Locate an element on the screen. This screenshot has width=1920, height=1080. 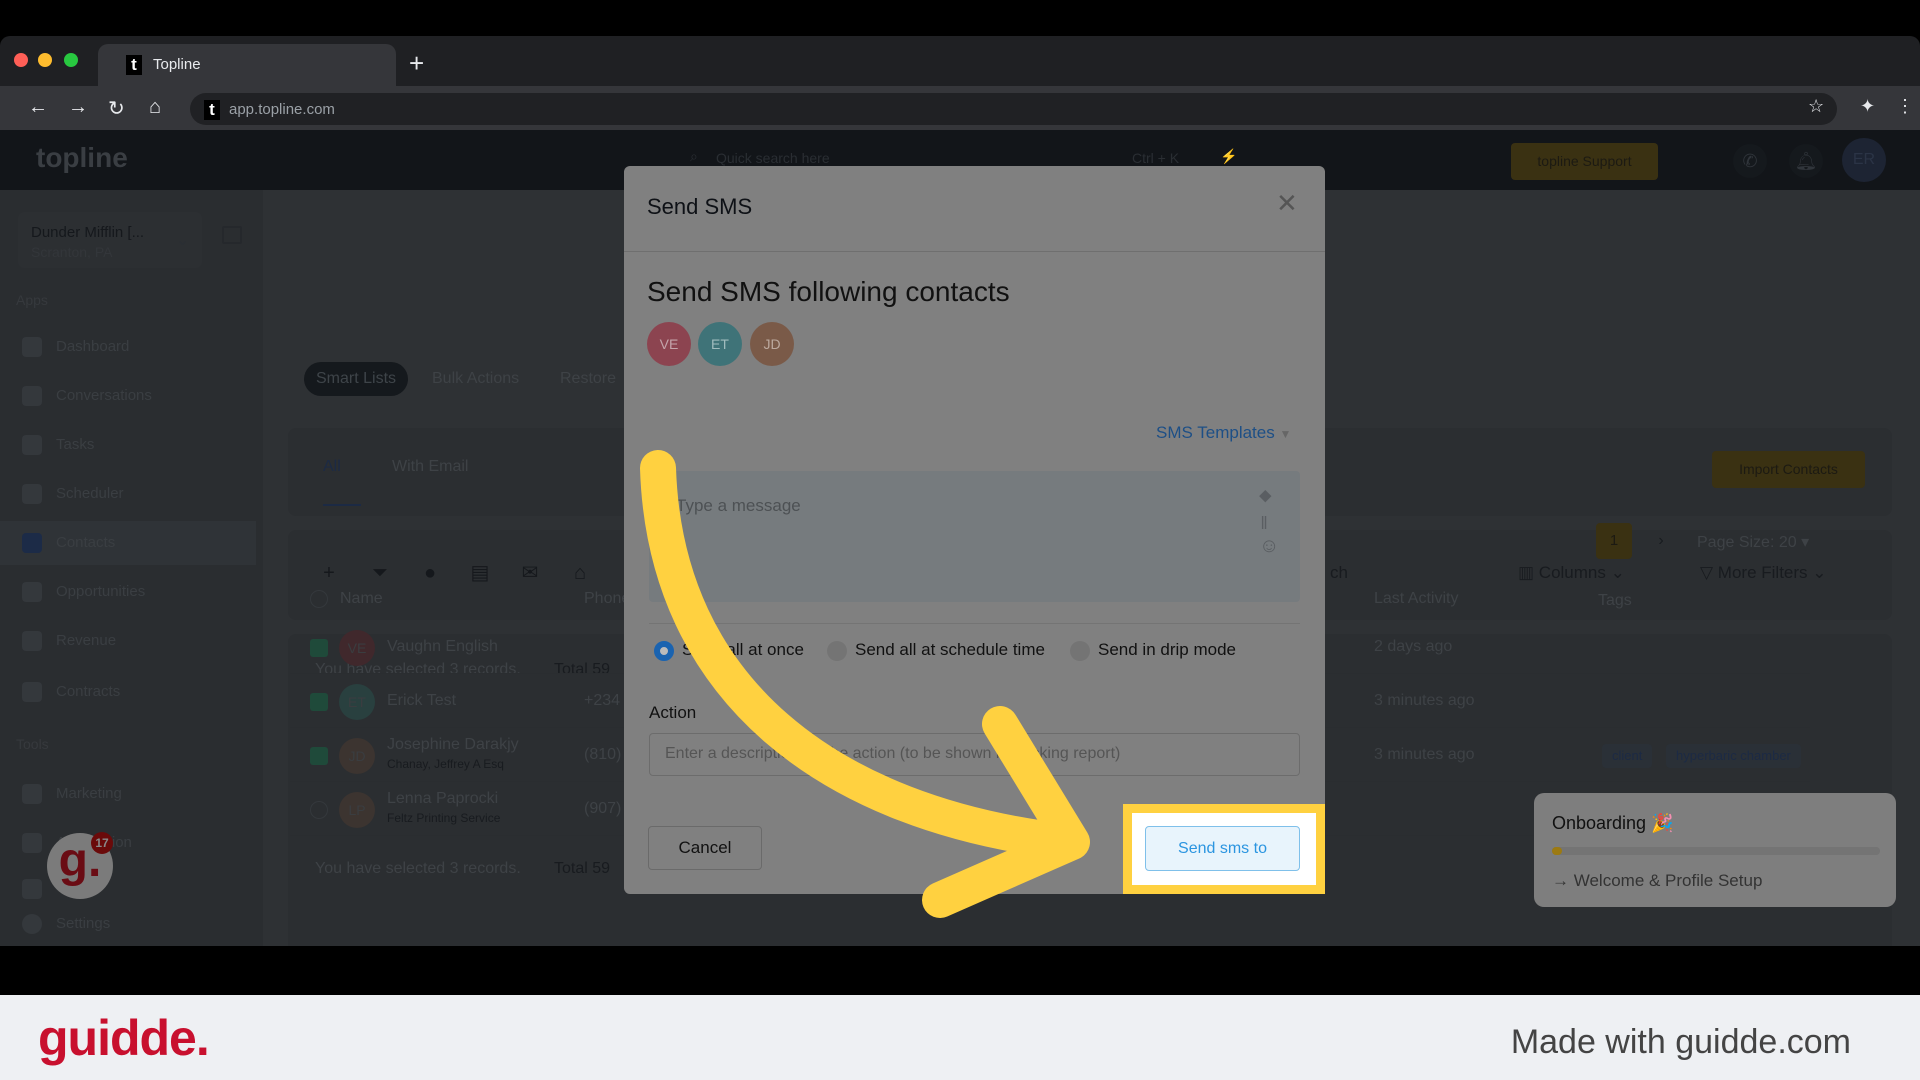
bottom-band is located at coordinates (960, 970).